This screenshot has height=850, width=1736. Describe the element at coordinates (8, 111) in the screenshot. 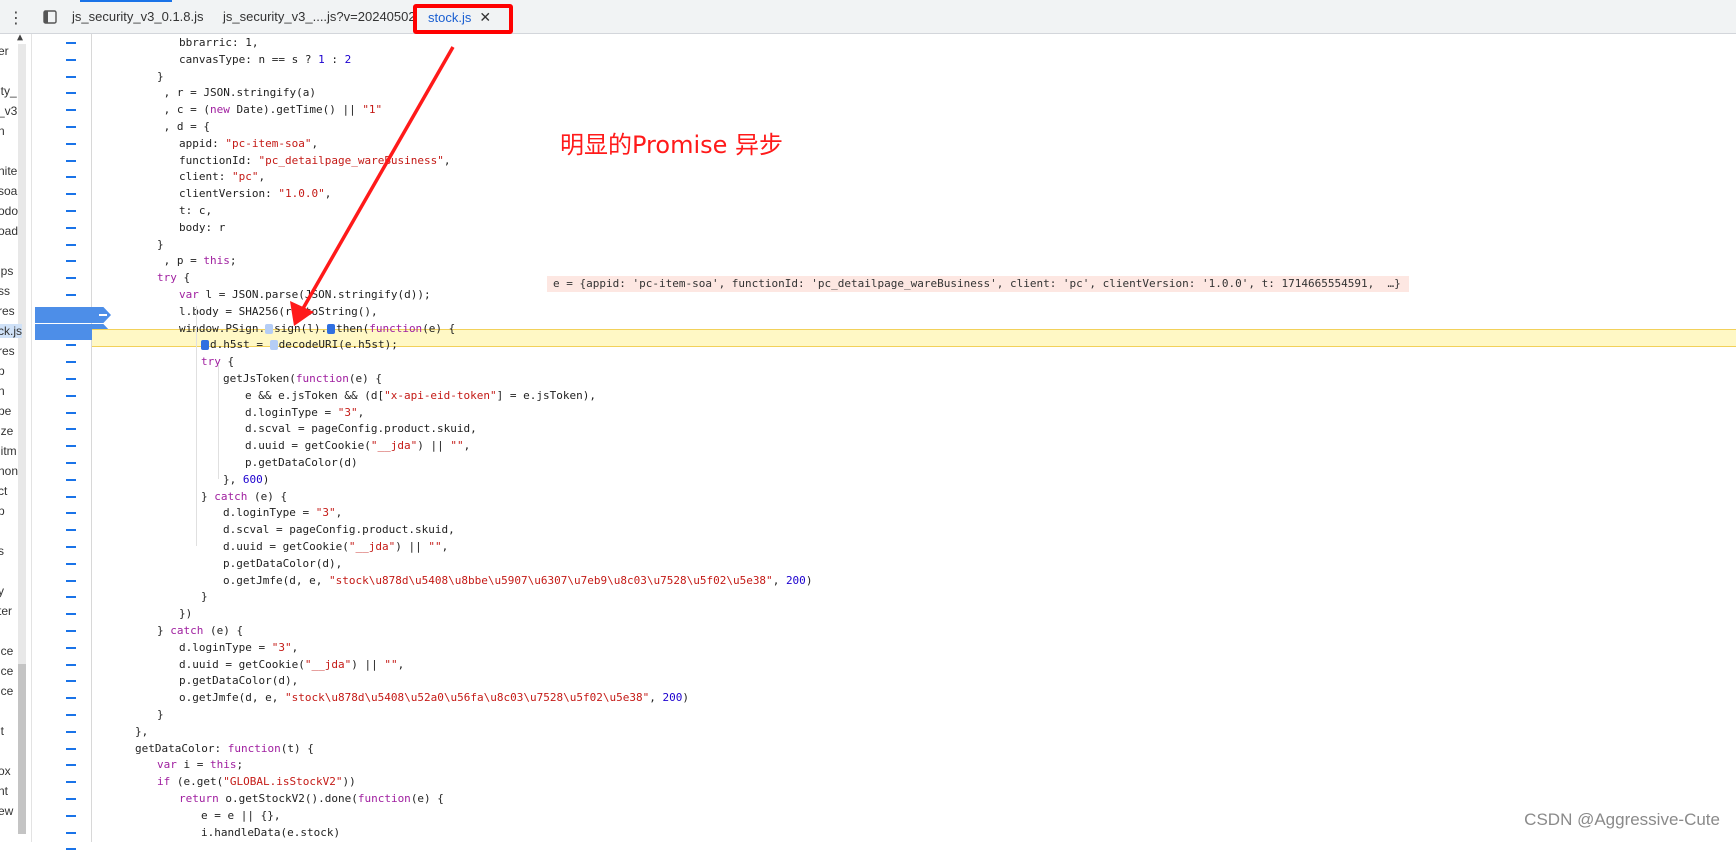

I see `navigator-file-item: _v3` at that location.